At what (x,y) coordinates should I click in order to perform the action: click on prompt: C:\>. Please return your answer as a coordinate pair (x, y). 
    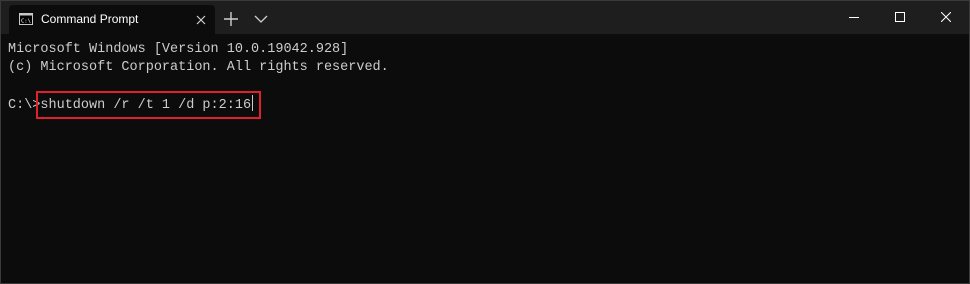
    Looking at the image, I should click on (24, 105).